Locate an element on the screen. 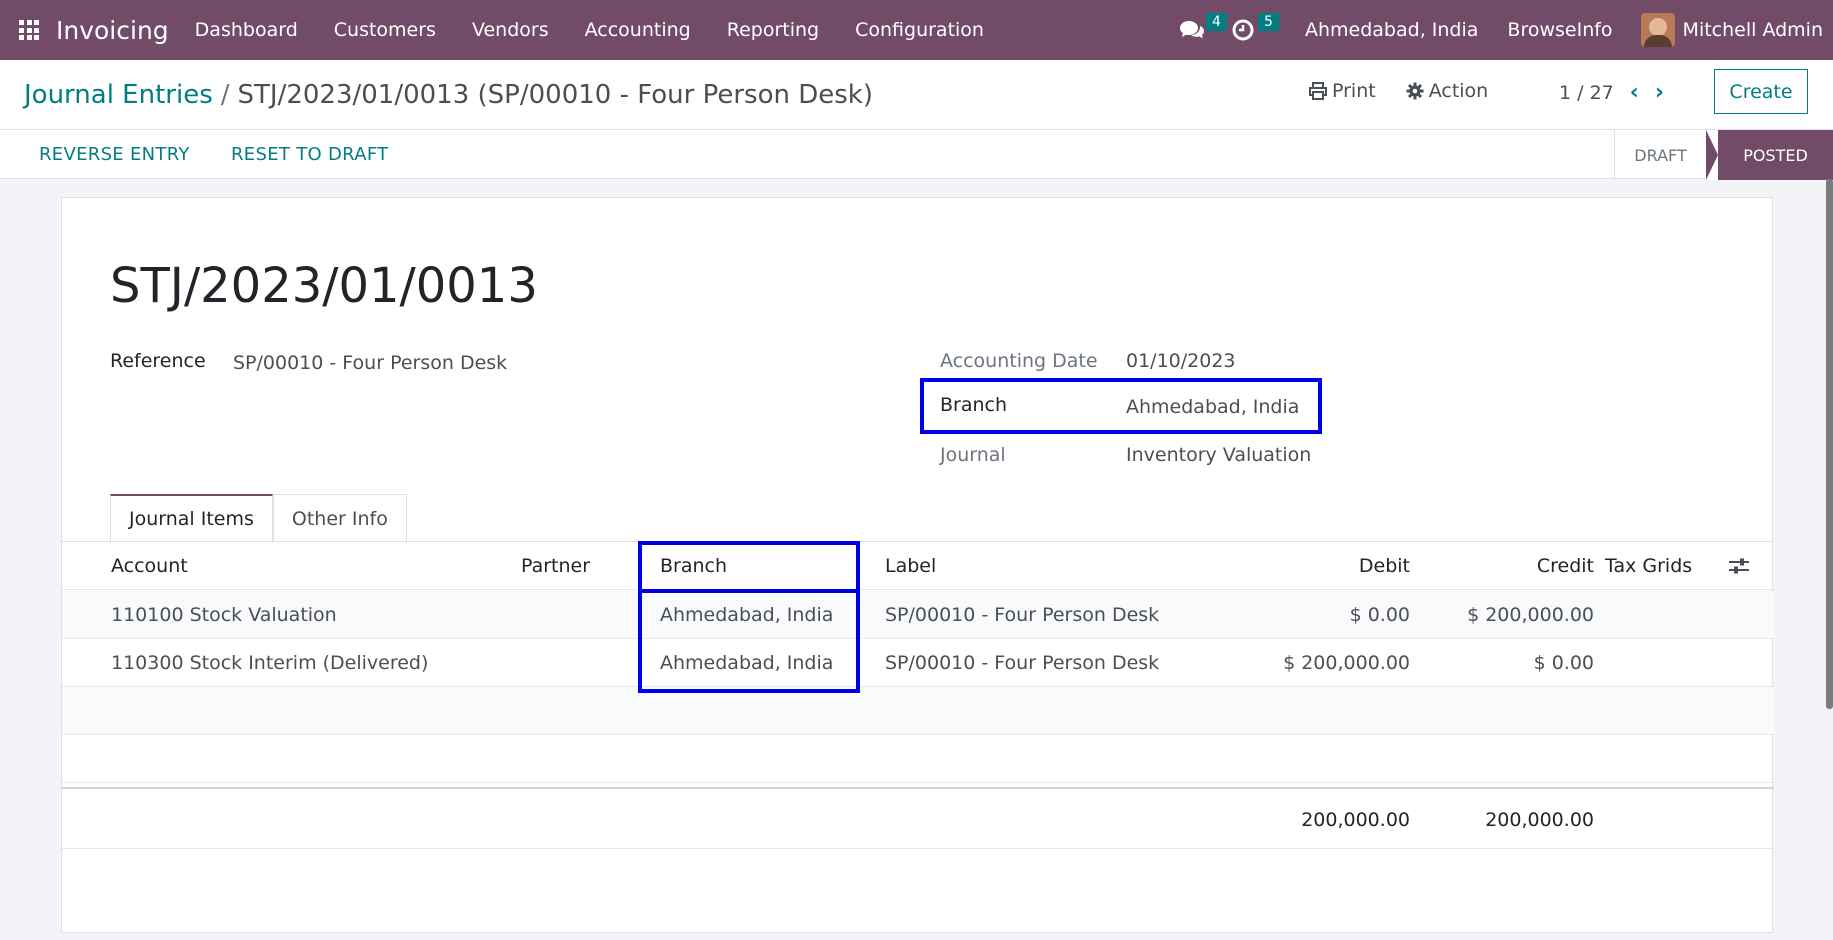  totals-row: 200,000.00 200,000.00 is located at coordinates (918, 818).